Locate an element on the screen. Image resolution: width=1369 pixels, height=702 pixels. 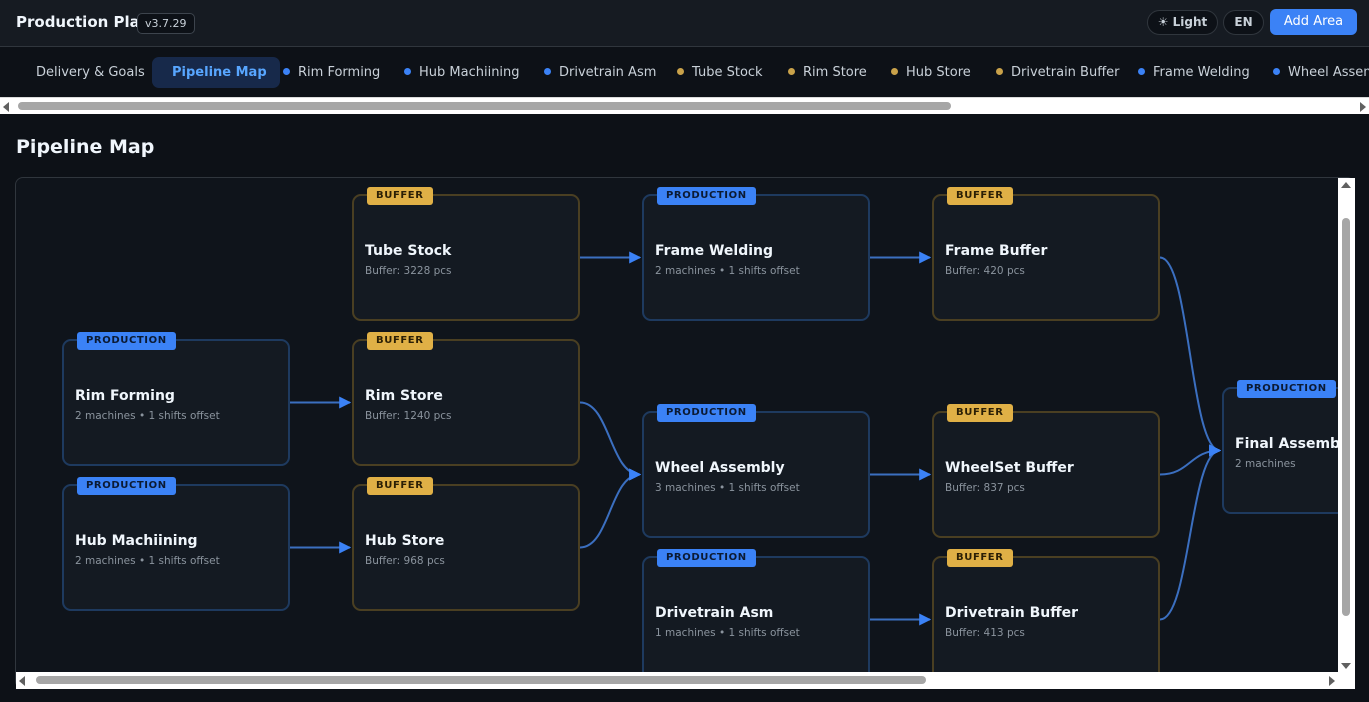
map-vertical-scrollbar is located at coordinates (1346, 425).